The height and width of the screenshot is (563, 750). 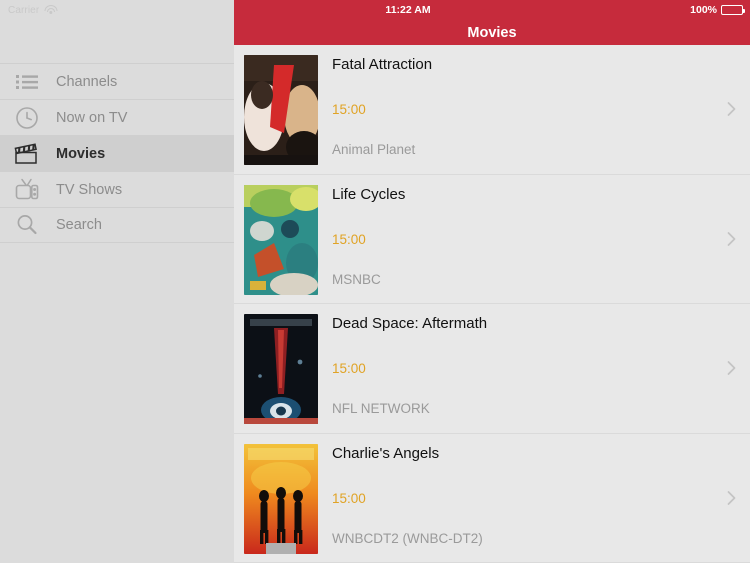 What do you see at coordinates (492, 22) in the screenshot?
I see `navigation-bar: 11:22 AM 100% Movies` at bounding box center [492, 22].